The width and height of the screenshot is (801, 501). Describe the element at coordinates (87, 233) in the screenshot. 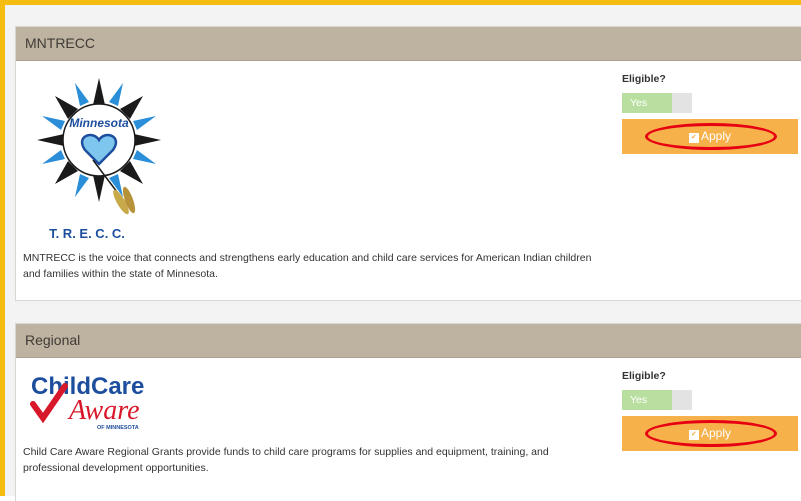

I see `logo-text-trecc: T. R. E. C. C.` at that location.